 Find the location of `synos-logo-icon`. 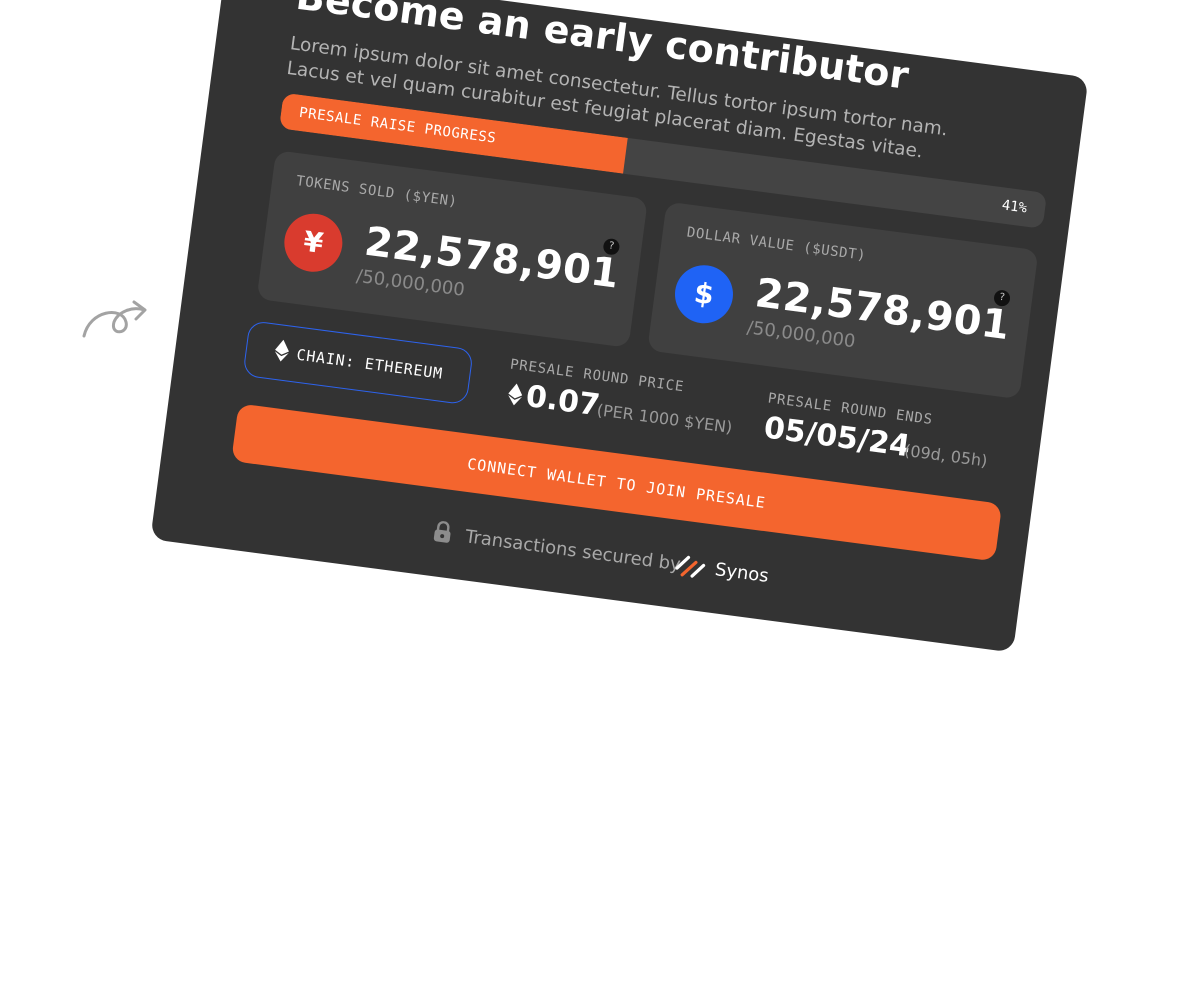

synos-logo-icon is located at coordinates (690, 566).